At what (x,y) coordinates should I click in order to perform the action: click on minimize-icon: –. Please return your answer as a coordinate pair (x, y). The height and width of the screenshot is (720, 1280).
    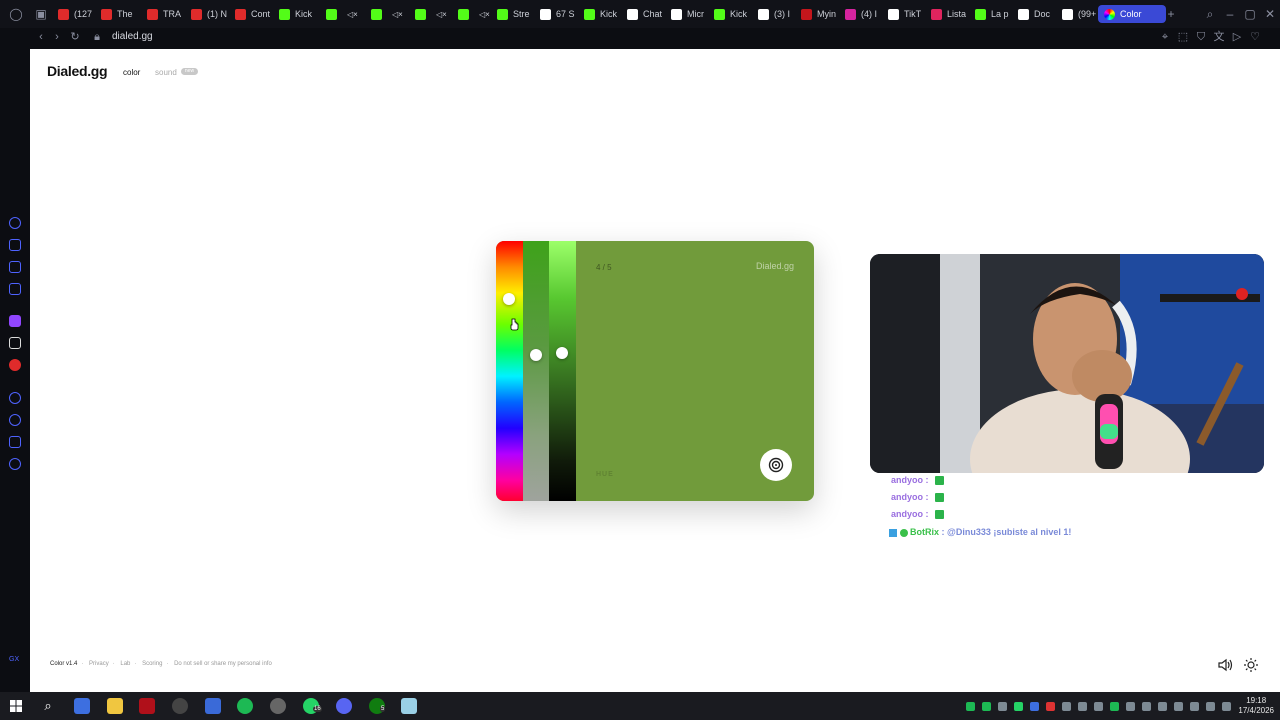
    Looking at the image, I should click on (1230, 14).